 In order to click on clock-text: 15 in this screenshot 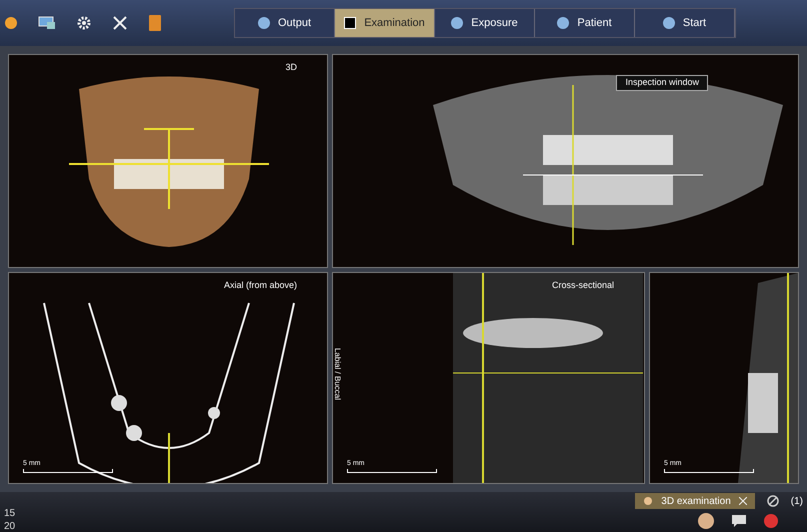, I will do `click(10, 514)`.